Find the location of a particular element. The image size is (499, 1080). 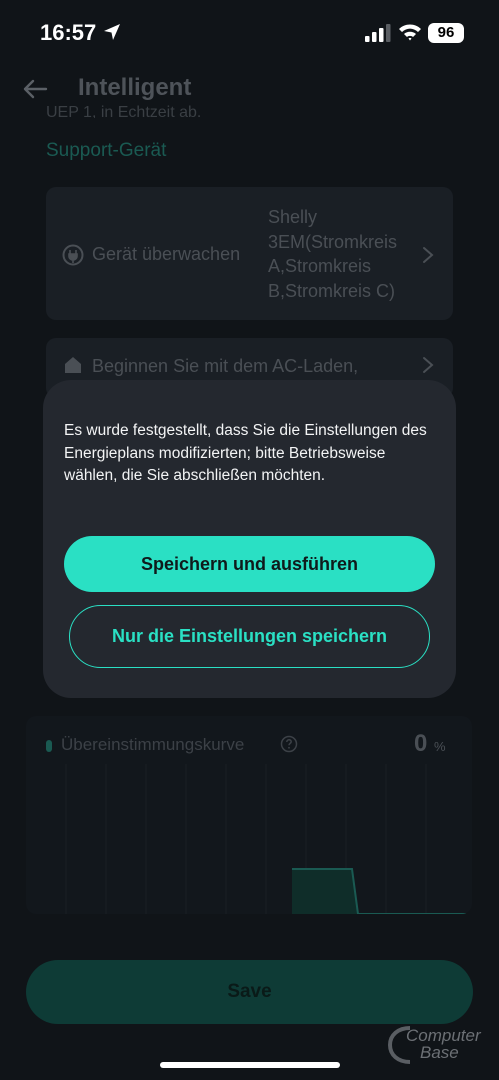

plug-icon is located at coordinates (73, 255).